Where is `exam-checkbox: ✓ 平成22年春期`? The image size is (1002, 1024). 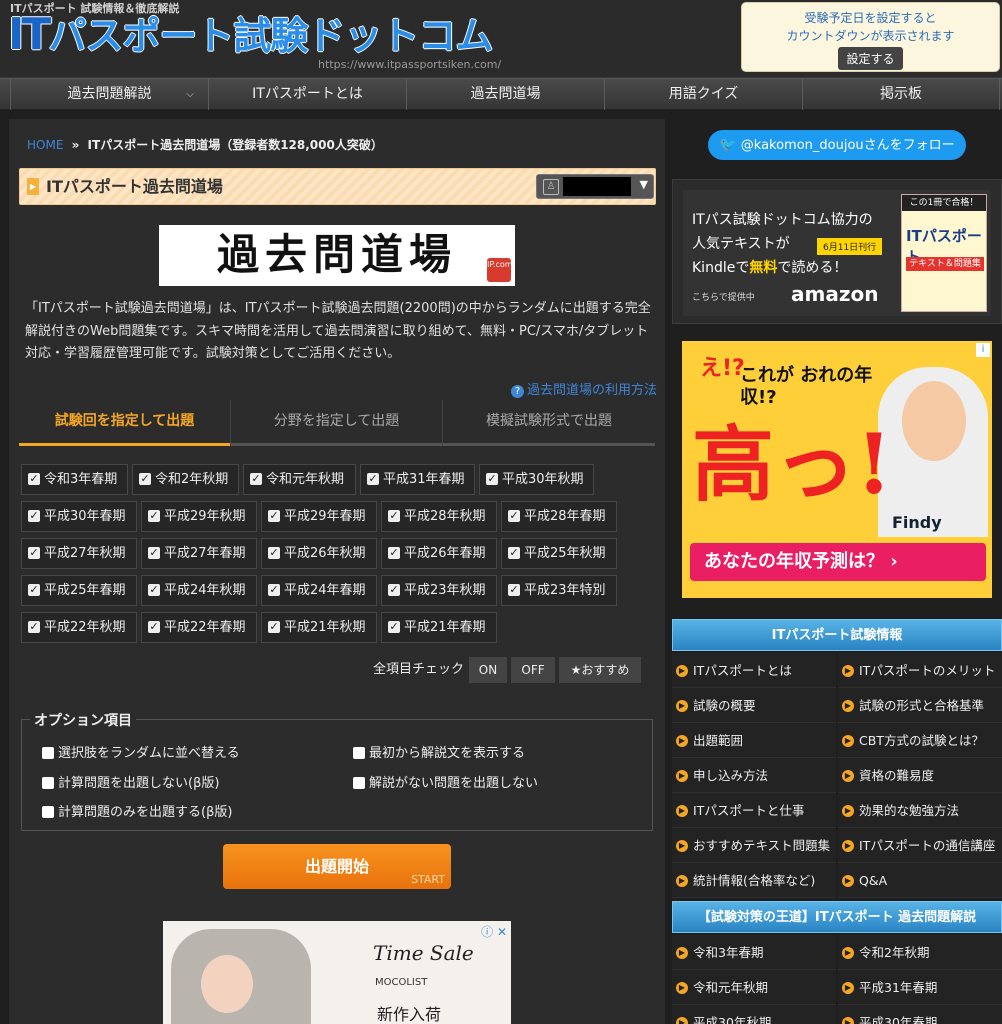 exam-checkbox: ✓ 平成22年春期 is located at coordinates (199, 627).